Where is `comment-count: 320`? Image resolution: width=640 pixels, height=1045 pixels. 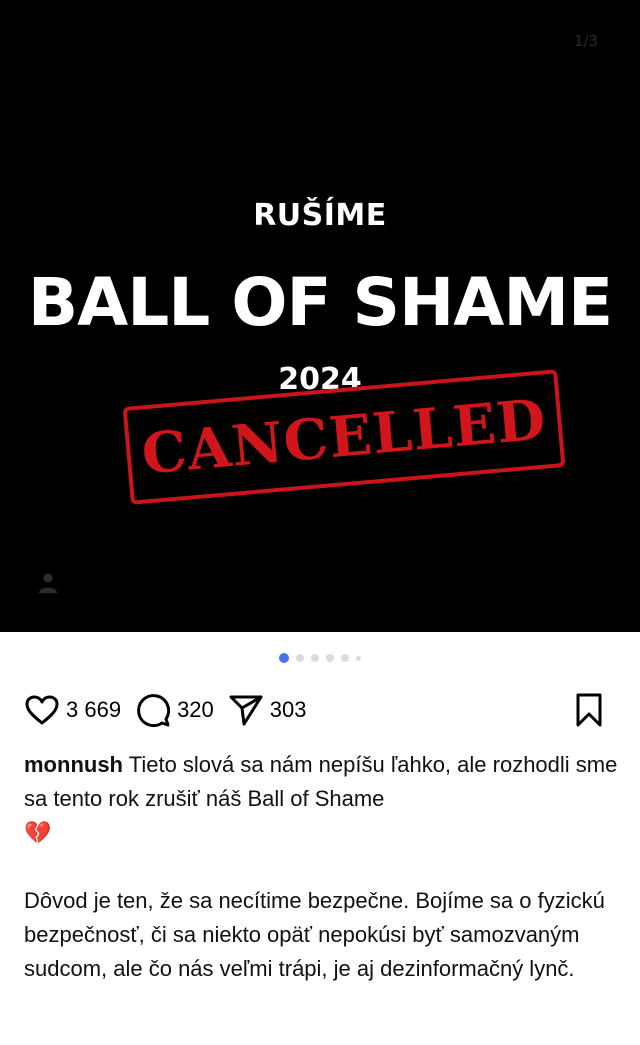
comment-count: 320 is located at coordinates (195, 709).